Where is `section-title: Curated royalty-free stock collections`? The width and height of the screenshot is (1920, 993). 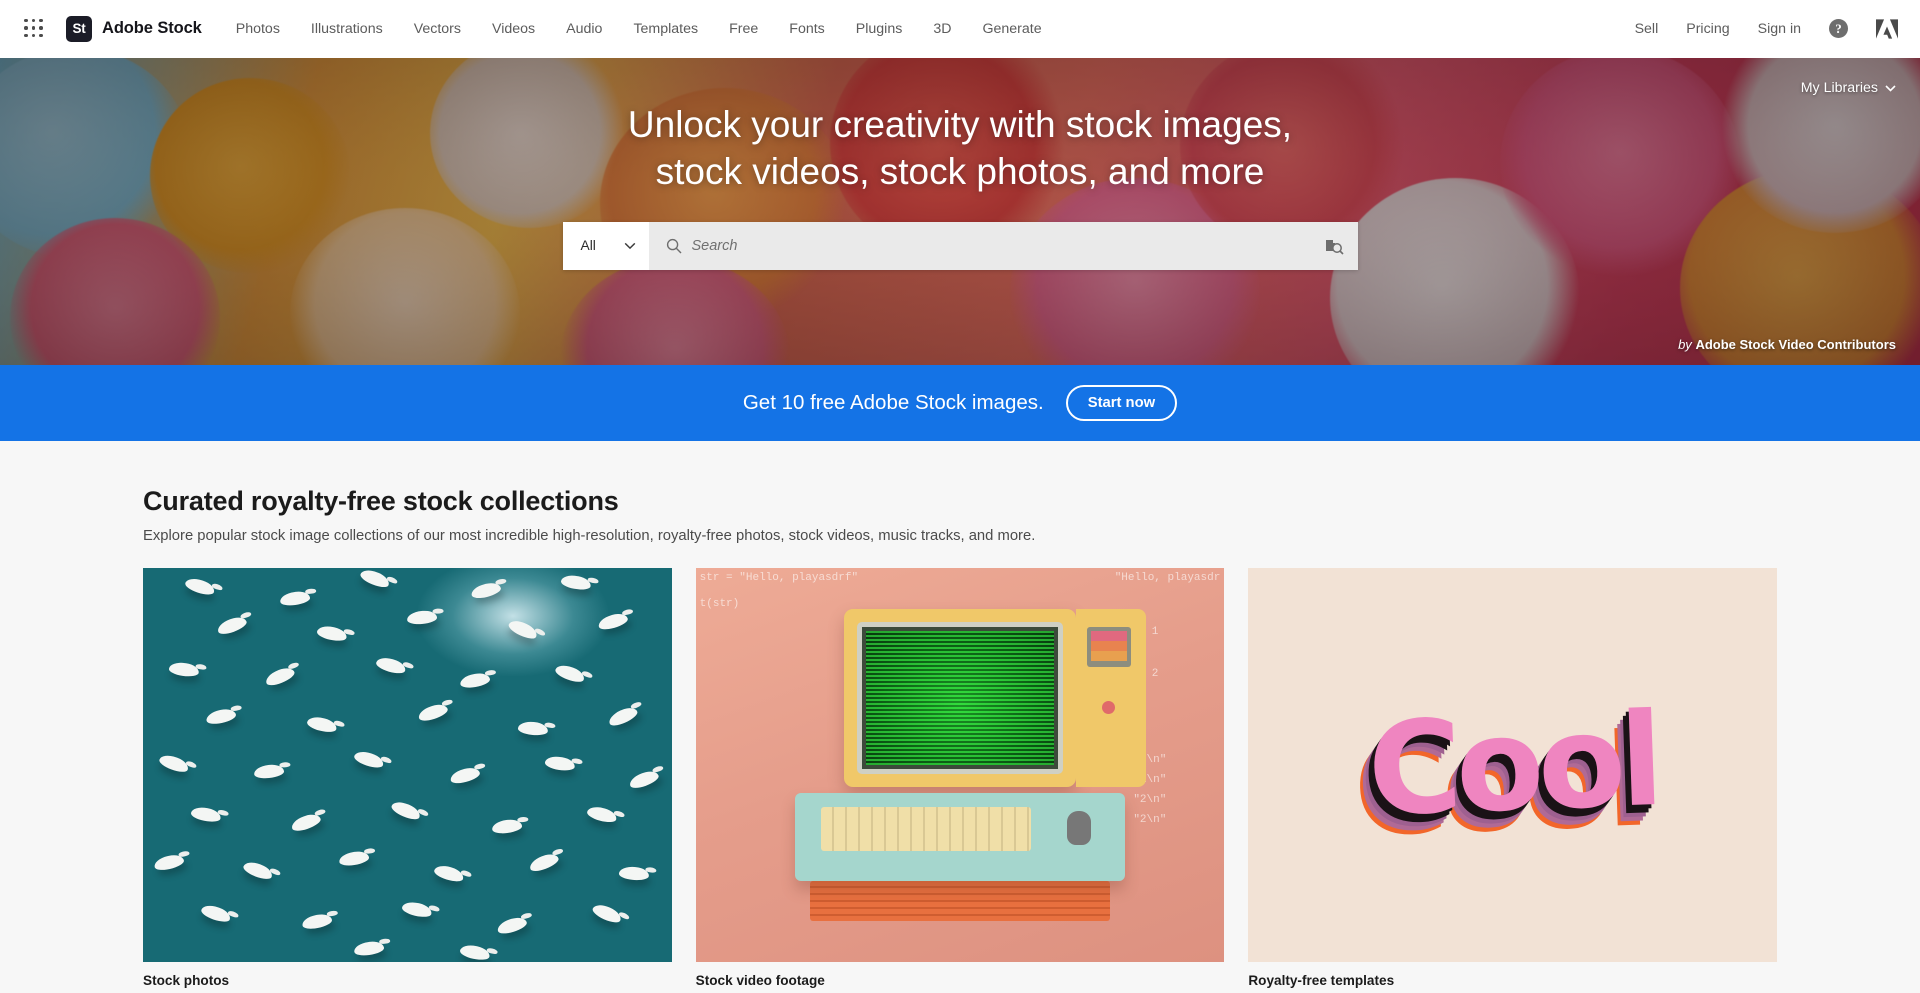
section-title: Curated royalty-free stock collections is located at coordinates (381, 501).